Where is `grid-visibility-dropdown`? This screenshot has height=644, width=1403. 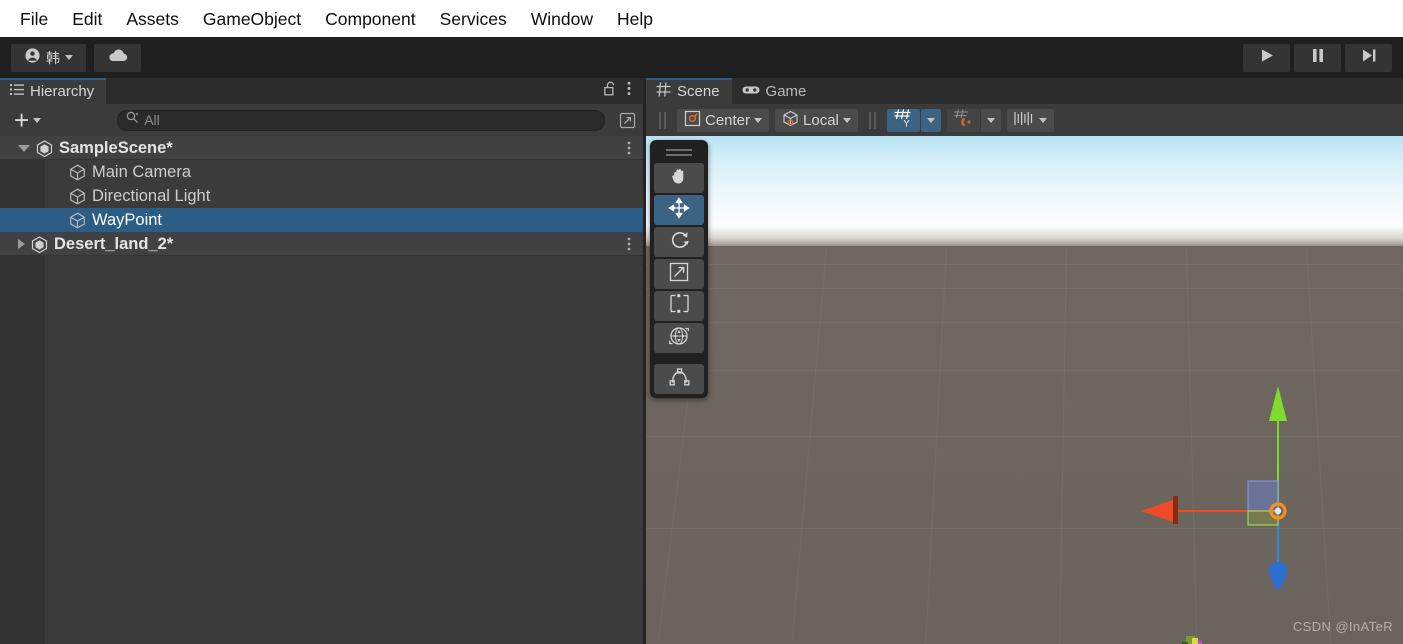 grid-visibility-dropdown is located at coordinates (930, 120).